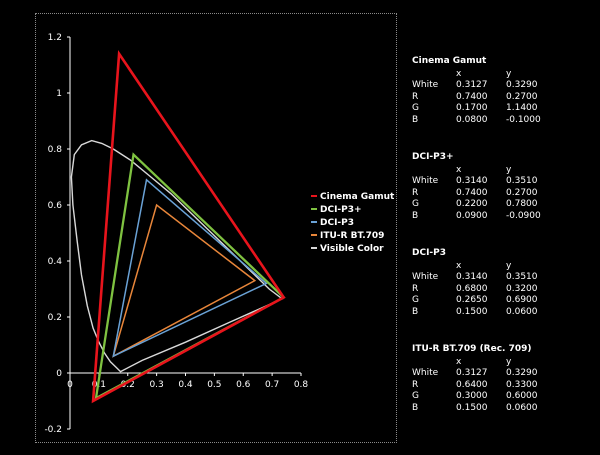  I want to click on table-row: B 0.0800 -0.1000, so click(505, 121).